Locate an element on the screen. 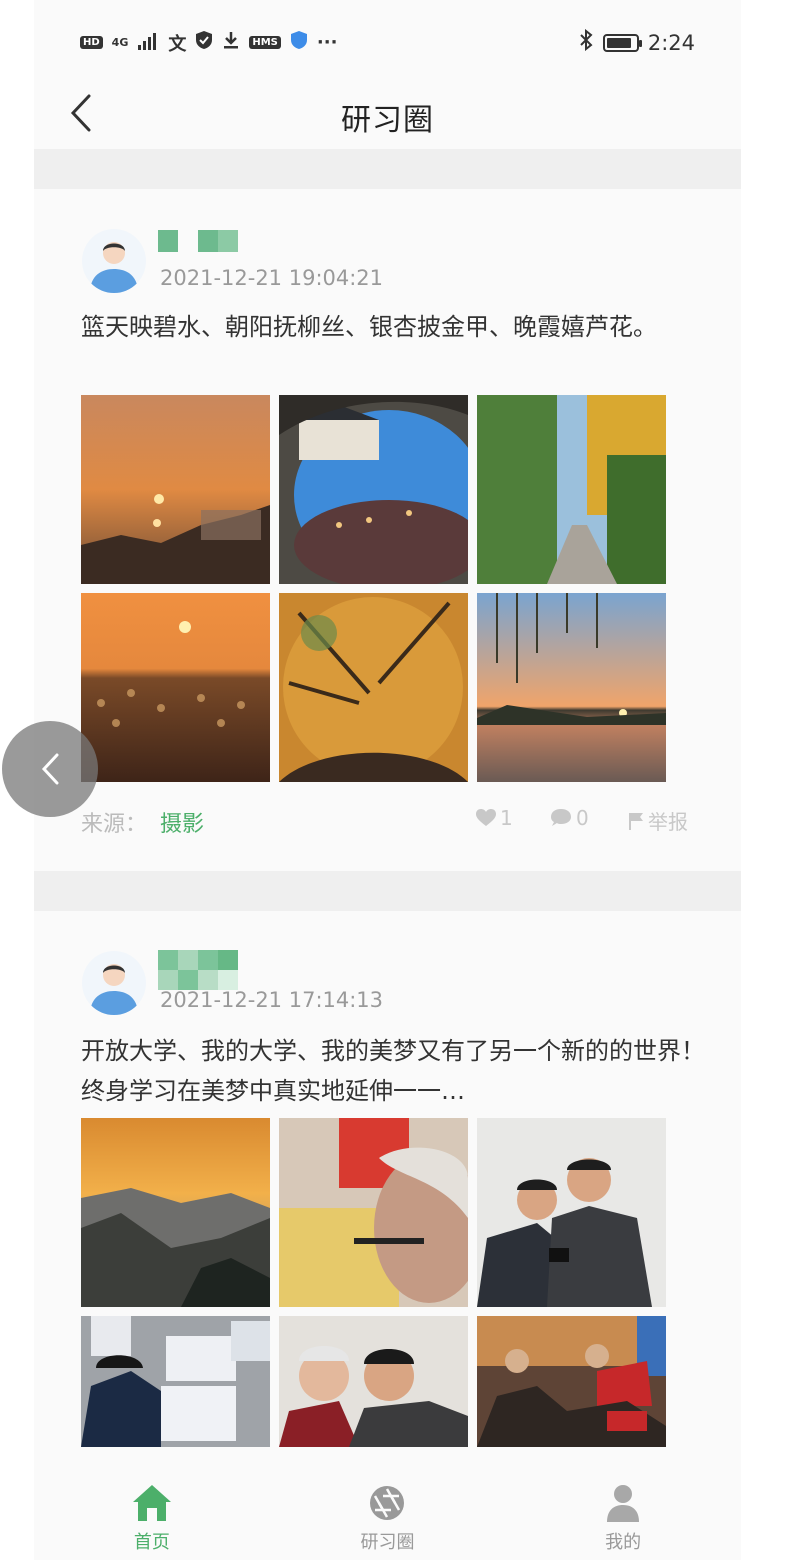 The height and width of the screenshot is (1560, 796). status-right-icons: 2:24 is located at coordinates (636, 42).